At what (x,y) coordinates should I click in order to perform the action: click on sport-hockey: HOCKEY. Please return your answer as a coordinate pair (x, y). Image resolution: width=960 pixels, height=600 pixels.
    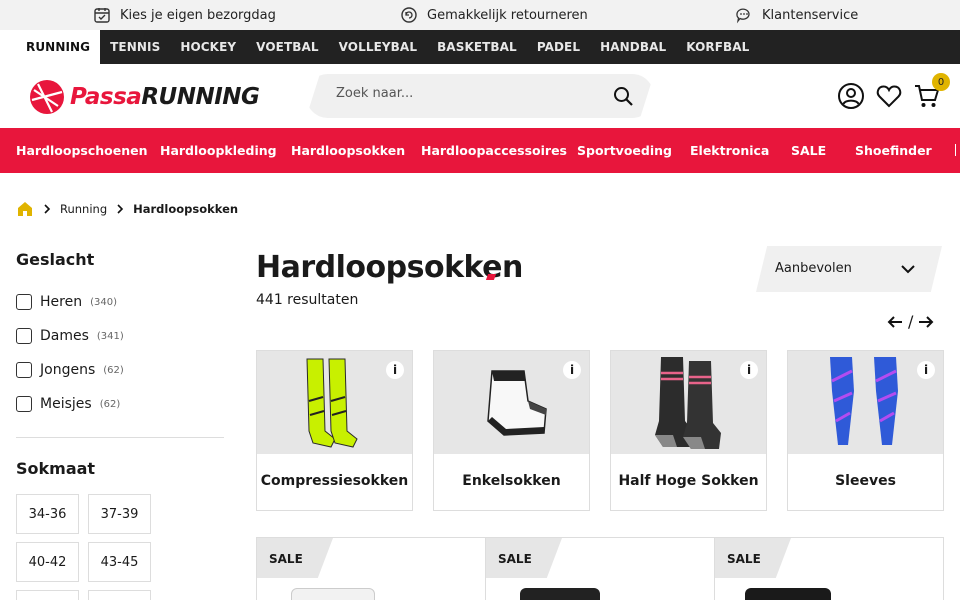
    Looking at the image, I should click on (208, 47).